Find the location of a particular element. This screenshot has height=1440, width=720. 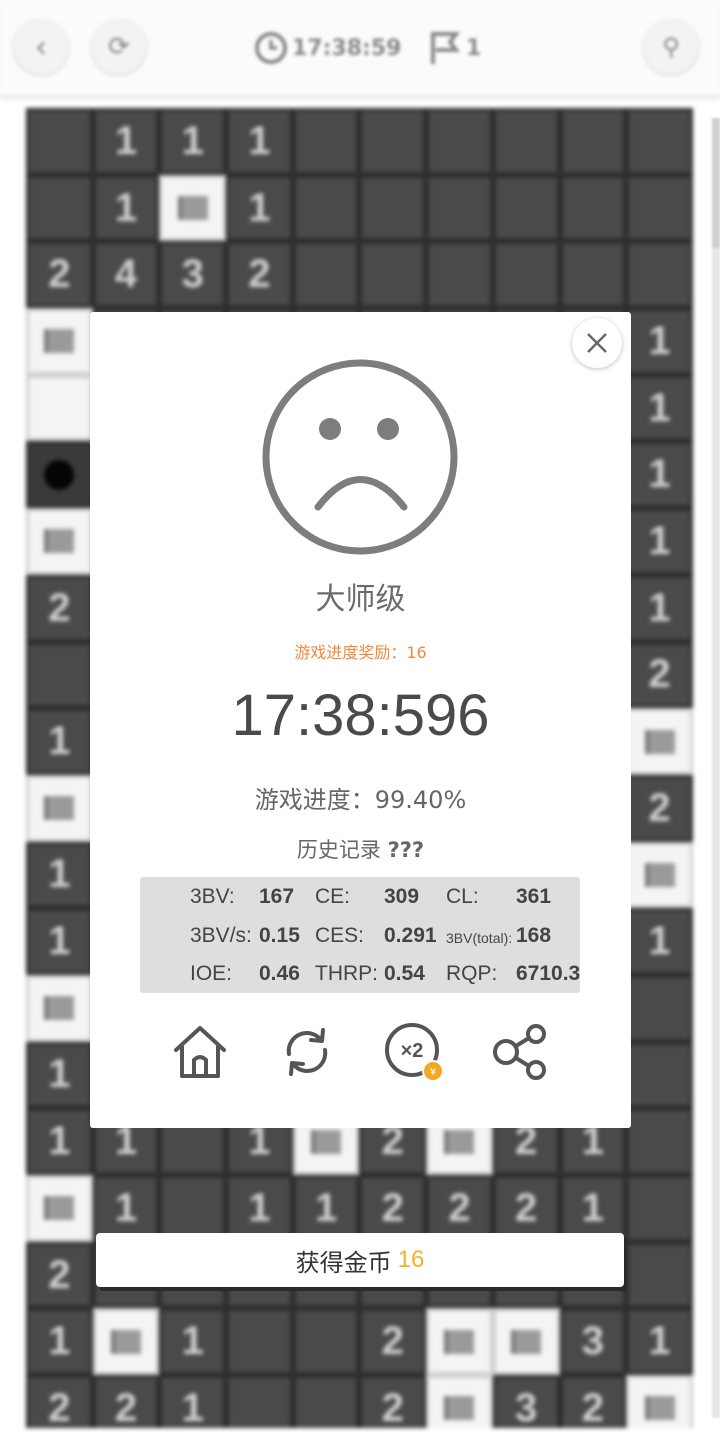

share-button is located at coordinates (520, 1052).